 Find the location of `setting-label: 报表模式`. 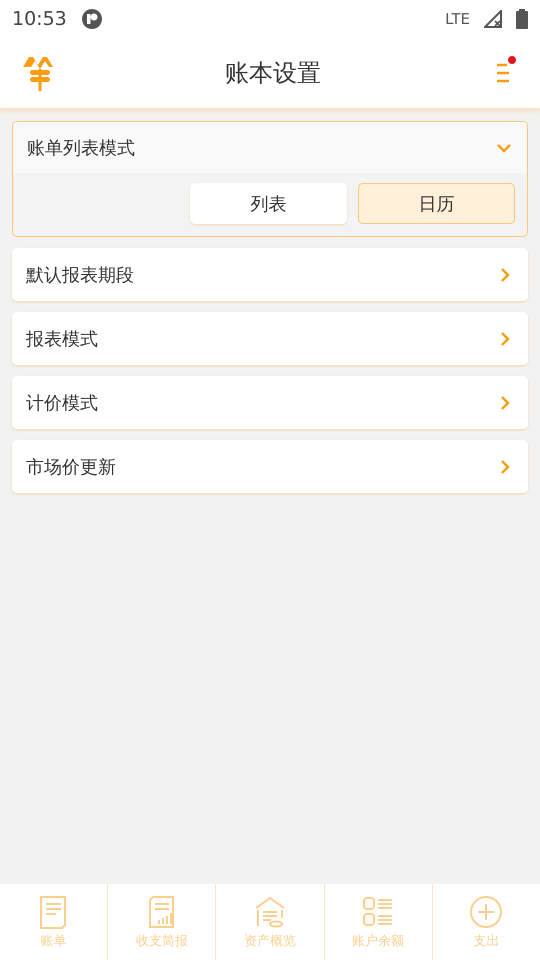

setting-label: 报表模式 is located at coordinates (62, 339).